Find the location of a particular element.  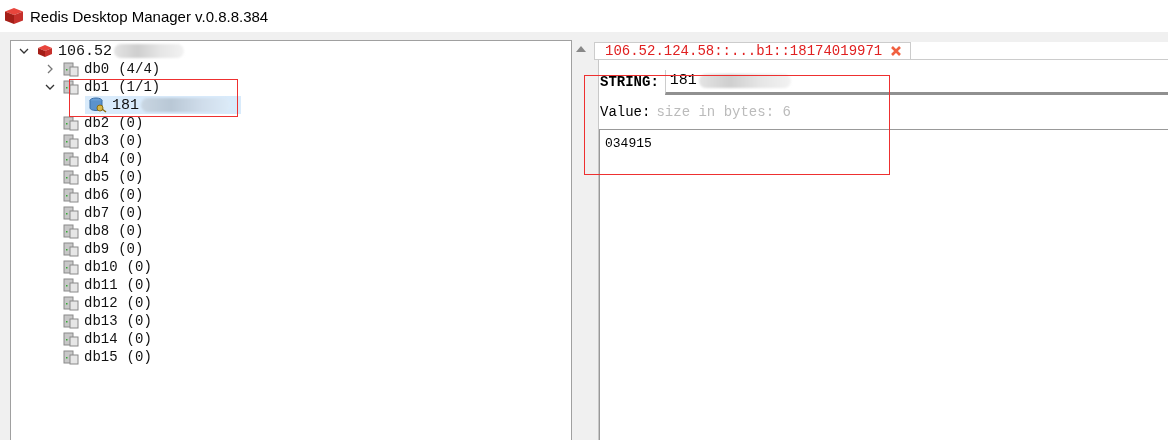

database-item: db5 is located at coordinates (97, 177).